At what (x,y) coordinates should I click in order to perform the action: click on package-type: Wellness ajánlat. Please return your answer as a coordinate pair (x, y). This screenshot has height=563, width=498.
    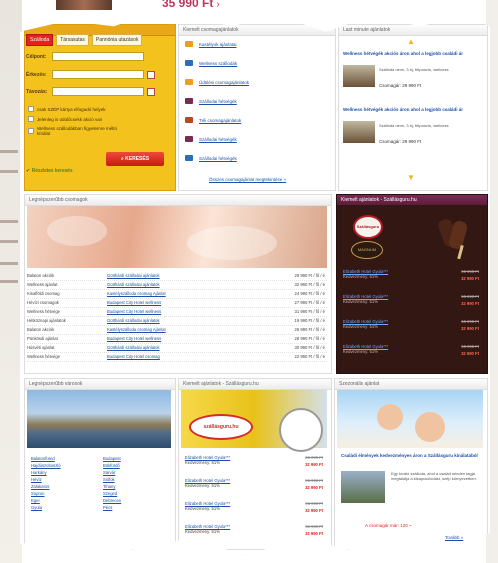
    Looking at the image, I should click on (42, 284).